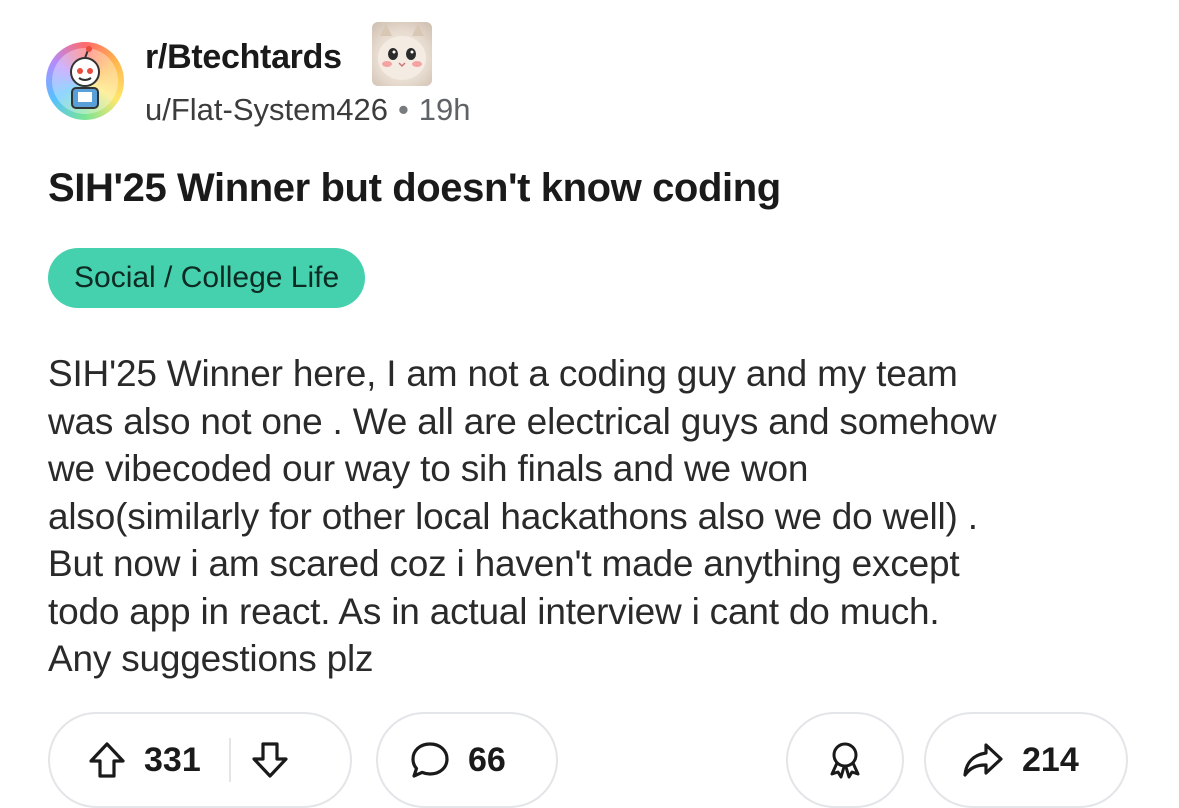 The width and height of the screenshot is (1179, 808). I want to click on vote-divider, so click(229, 760).